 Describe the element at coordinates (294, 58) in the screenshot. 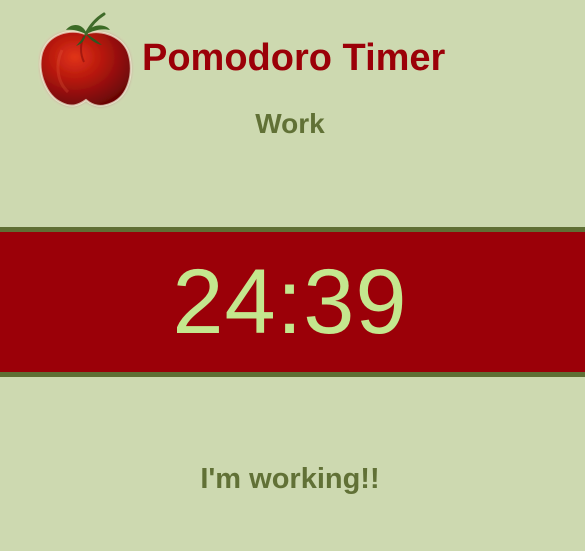

I see `app-title: Pomodoro Timer` at that location.